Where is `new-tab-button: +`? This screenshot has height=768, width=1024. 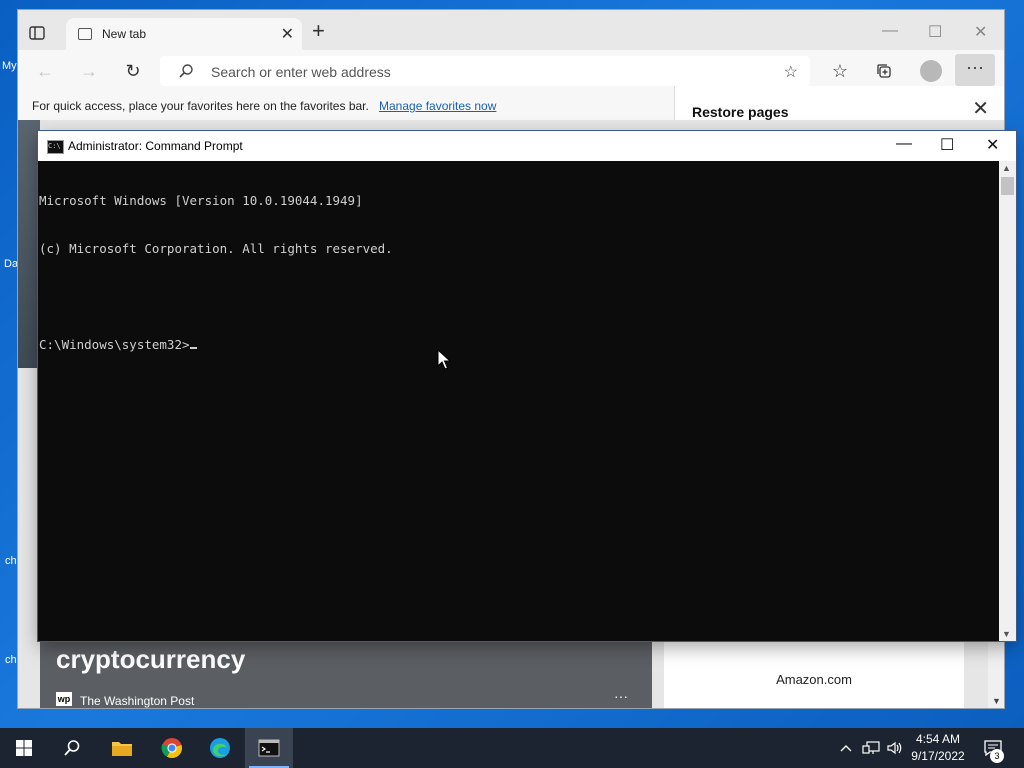 new-tab-button: + is located at coordinates (318, 31).